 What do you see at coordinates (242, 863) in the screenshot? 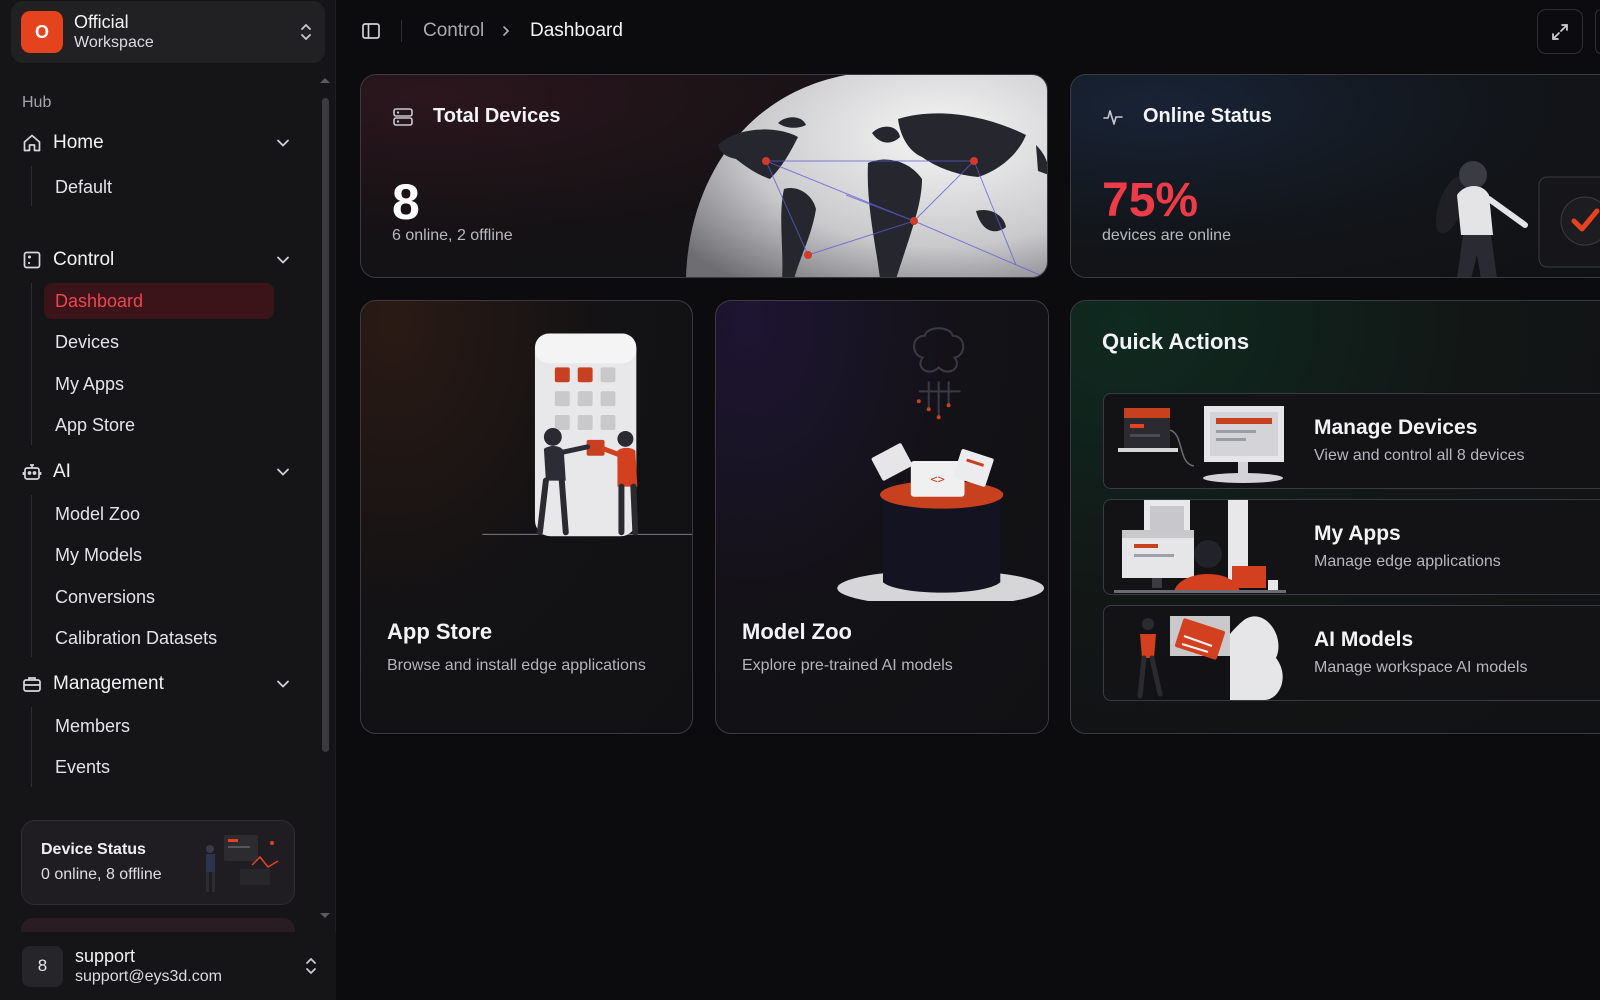
I see `device-status-illustration` at bounding box center [242, 863].